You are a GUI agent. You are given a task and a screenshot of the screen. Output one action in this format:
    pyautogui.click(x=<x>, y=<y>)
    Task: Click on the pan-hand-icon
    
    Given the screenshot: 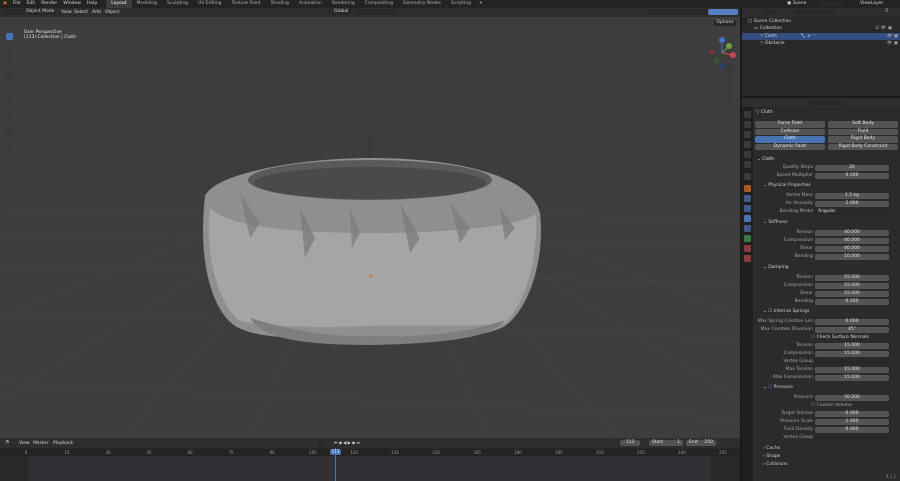 What is the action you would take?
    pyautogui.click(x=729, y=77)
    